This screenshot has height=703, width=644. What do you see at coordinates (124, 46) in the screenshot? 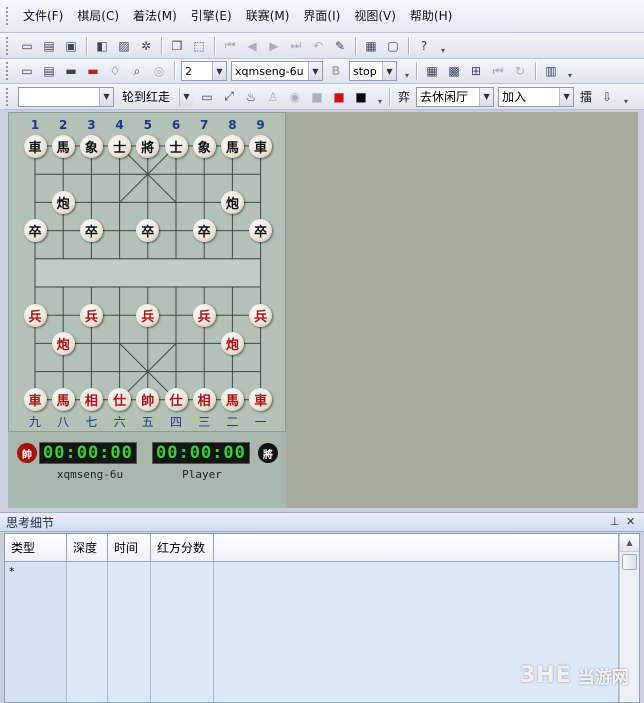
I see `image-icon: ▨` at bounding box center [124, 46].